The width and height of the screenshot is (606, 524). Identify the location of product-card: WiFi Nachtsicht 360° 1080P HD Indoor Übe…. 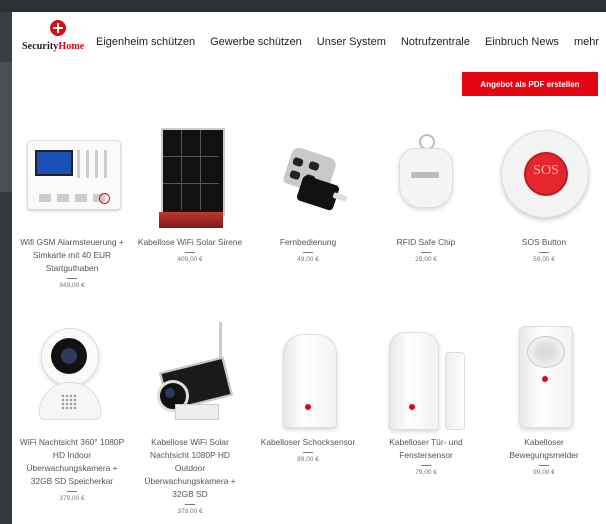
(72, 412).